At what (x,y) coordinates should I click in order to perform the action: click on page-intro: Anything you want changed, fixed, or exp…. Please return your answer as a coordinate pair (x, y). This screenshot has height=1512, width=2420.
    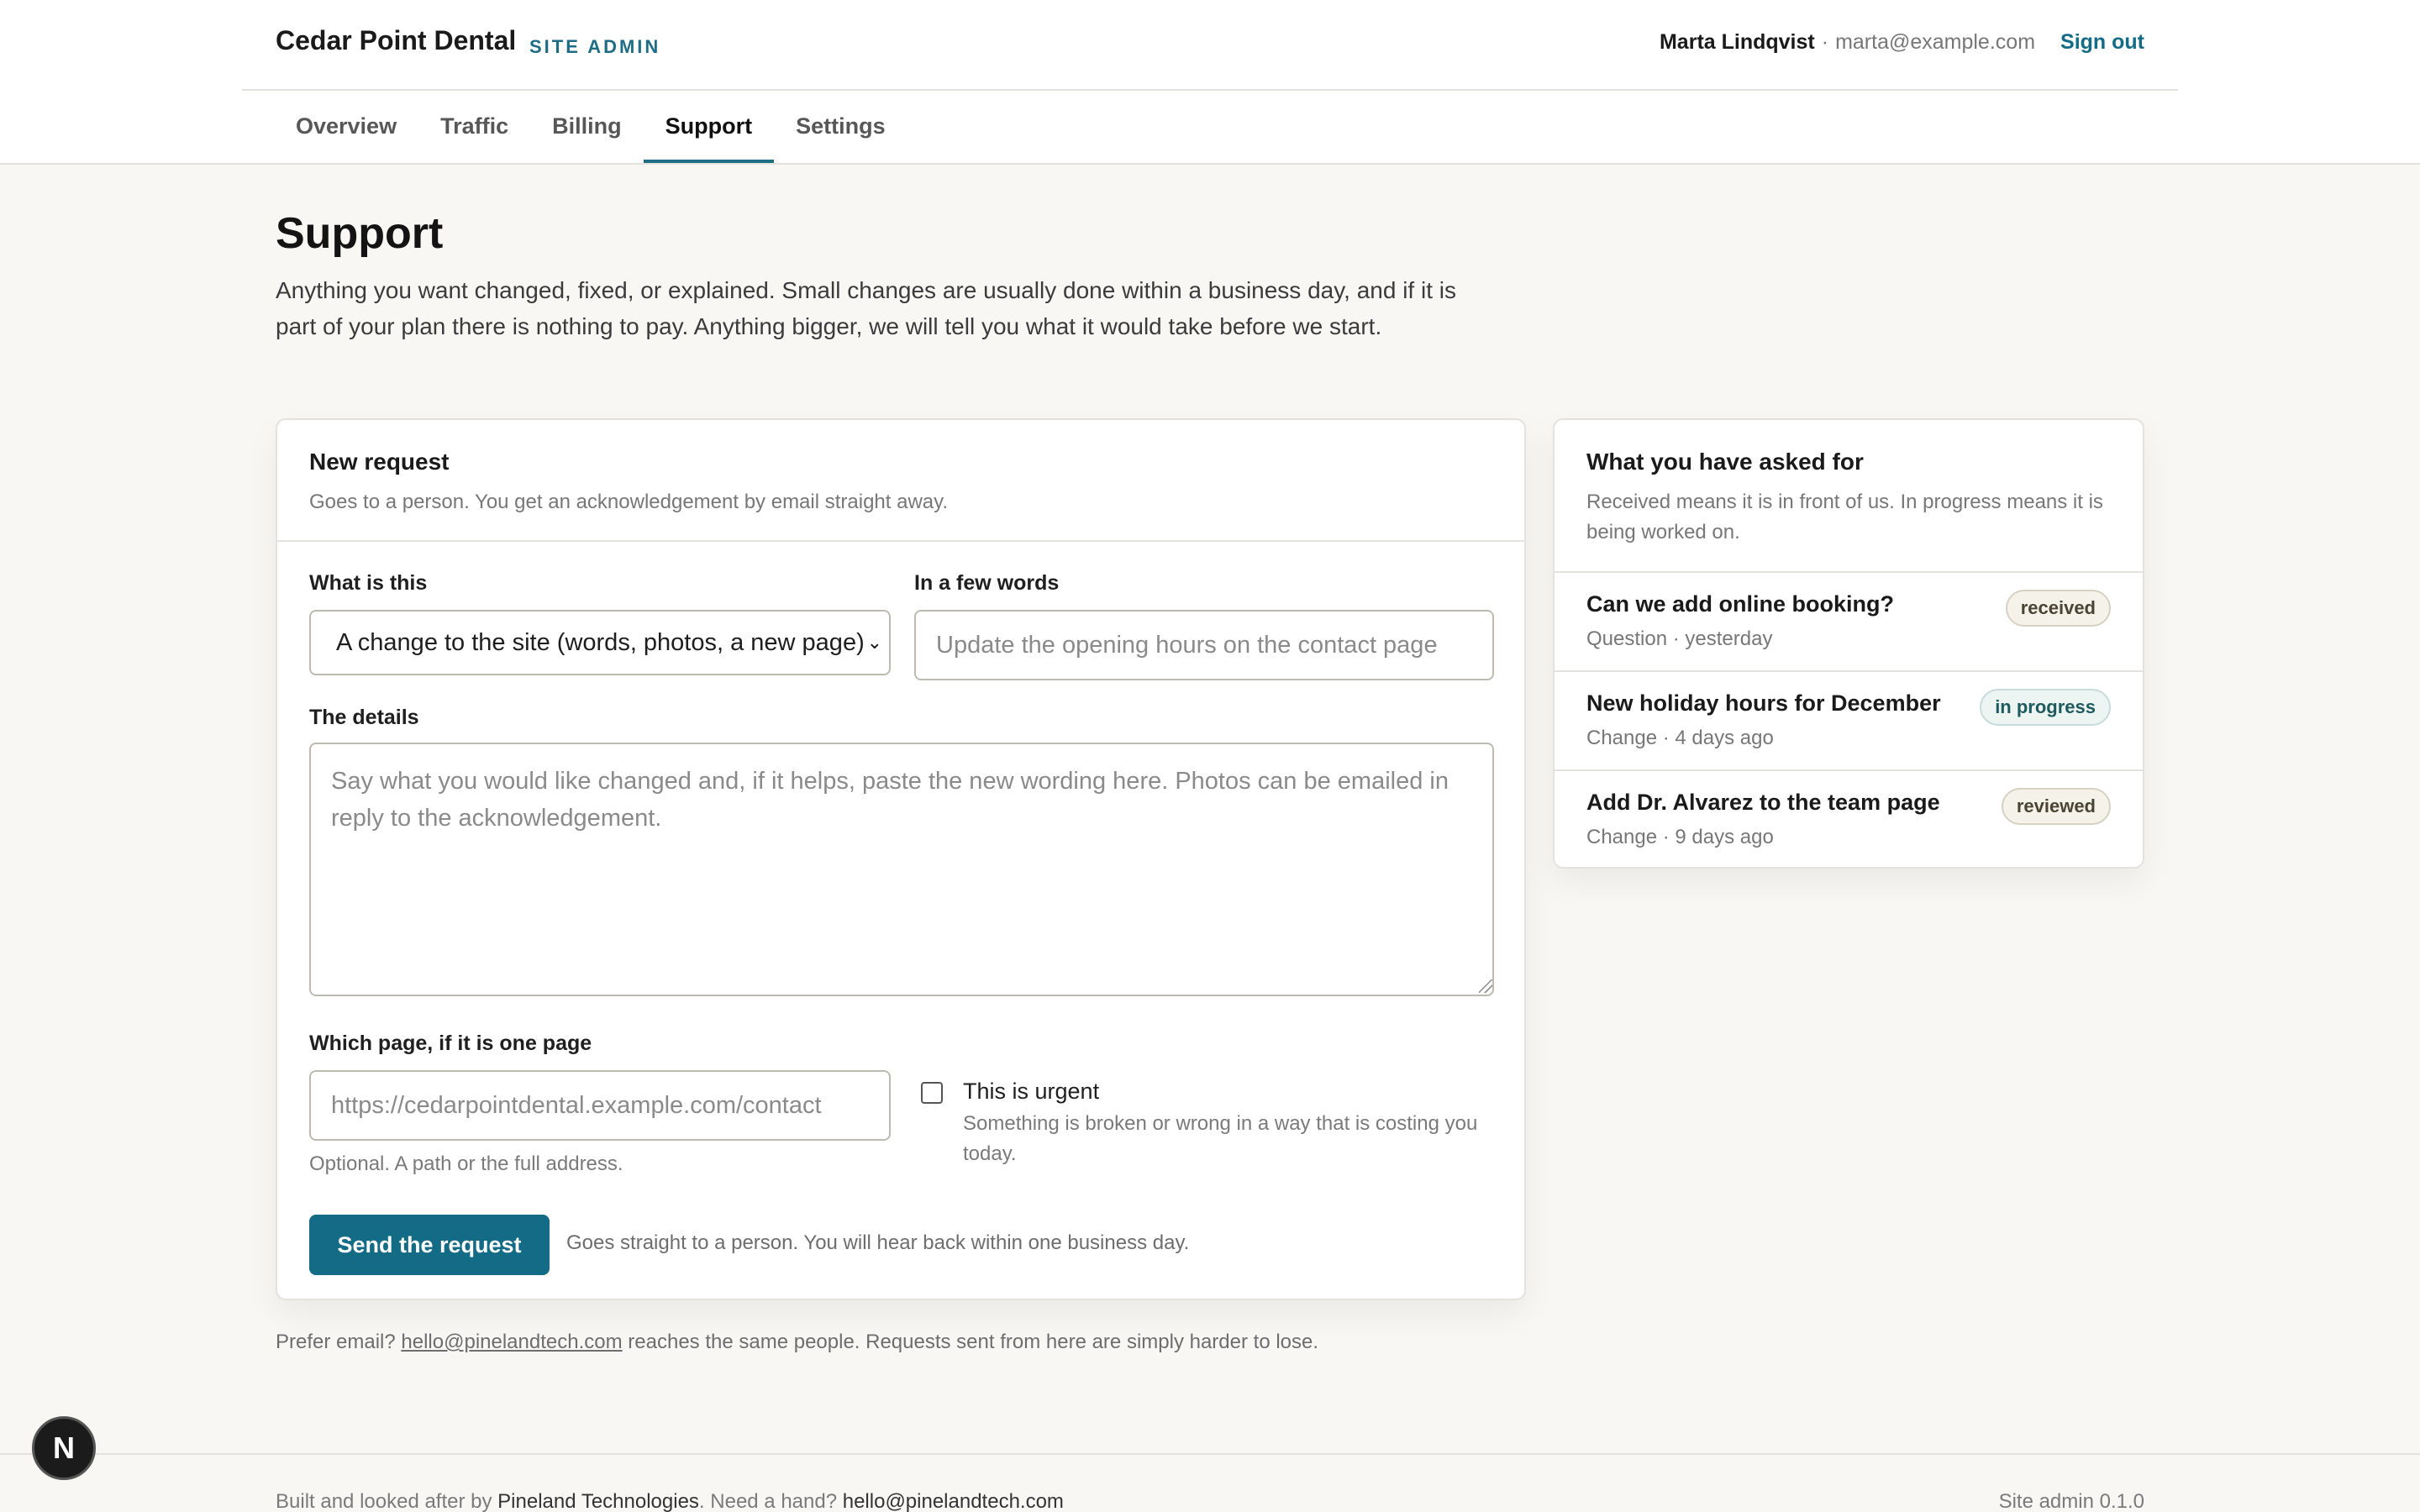
    Looking at the image, I should click on (866, 308).